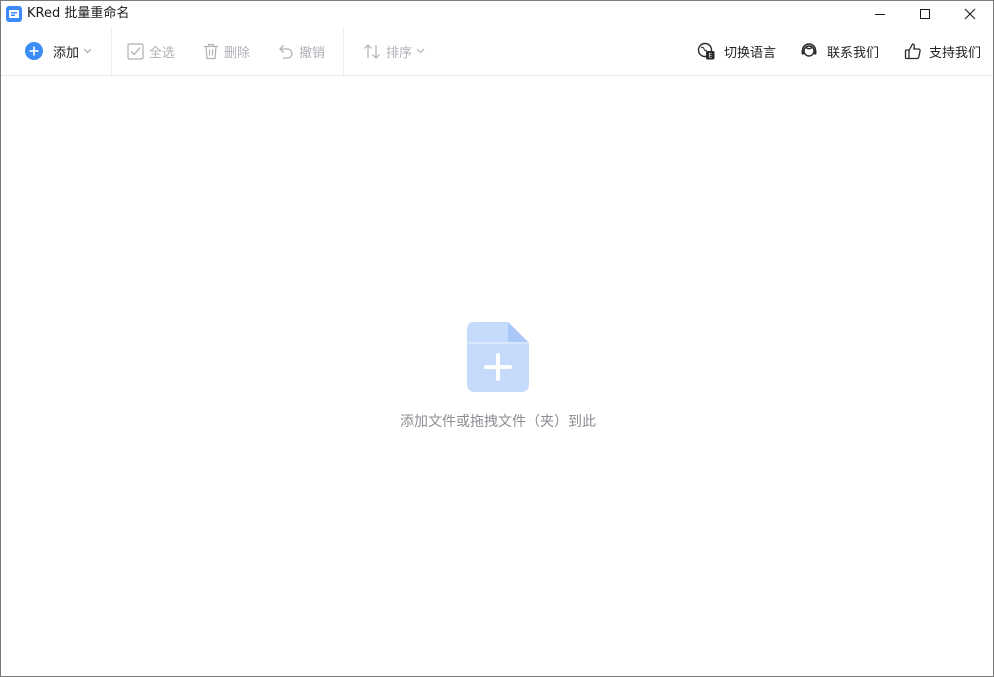 Image resolution: width=994 pixels, height=677 pixels. Describe the element at coordinates (14, 14) in the screenshot. I see `app-logo-icon` at that location.